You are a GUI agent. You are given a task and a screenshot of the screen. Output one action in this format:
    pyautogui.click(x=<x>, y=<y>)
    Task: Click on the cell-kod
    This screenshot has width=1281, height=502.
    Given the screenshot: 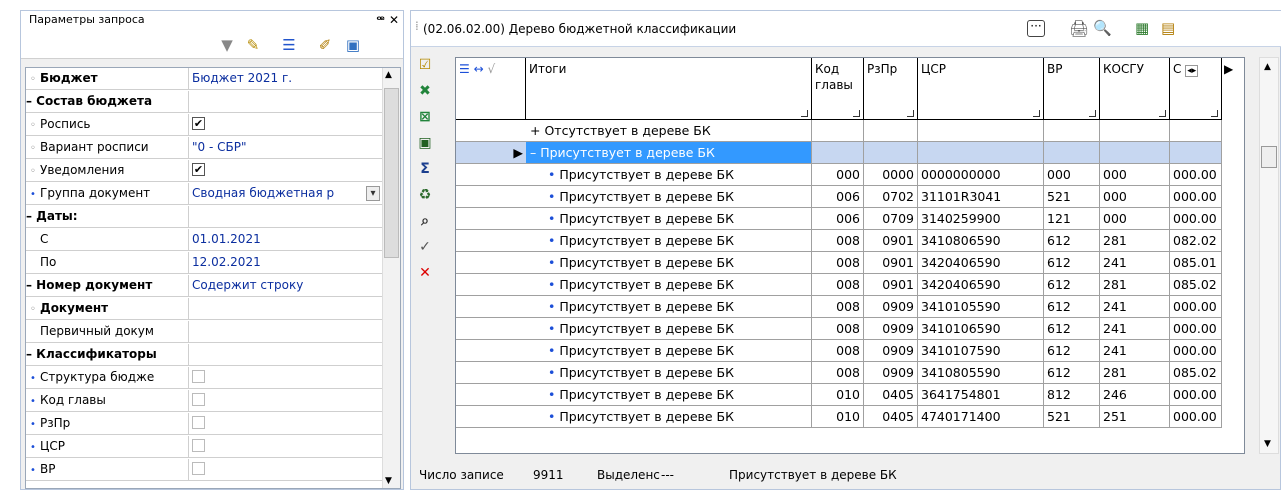 What is the action you would take?
    pyautogui.click(x=838, y=131)
    